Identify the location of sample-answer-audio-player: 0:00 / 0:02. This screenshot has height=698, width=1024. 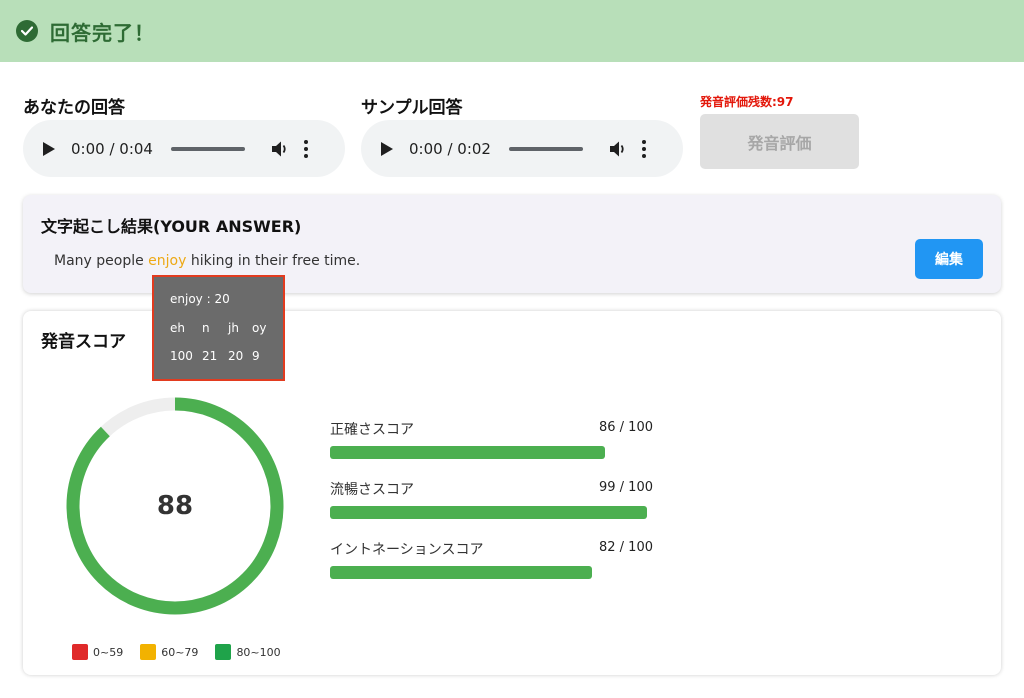
(522, 148).